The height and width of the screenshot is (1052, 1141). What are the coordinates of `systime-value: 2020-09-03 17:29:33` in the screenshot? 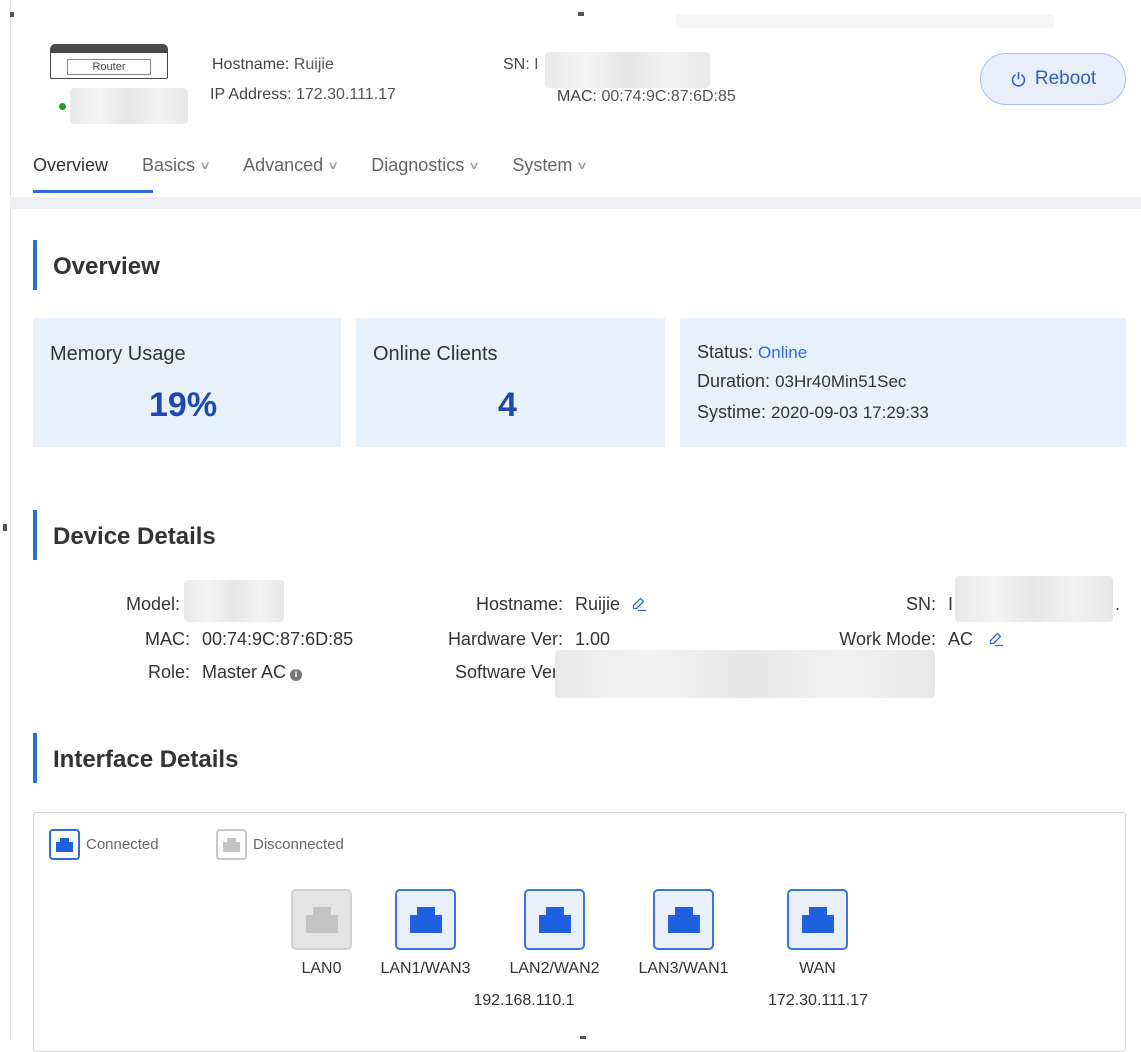 It's located at (850, 412).